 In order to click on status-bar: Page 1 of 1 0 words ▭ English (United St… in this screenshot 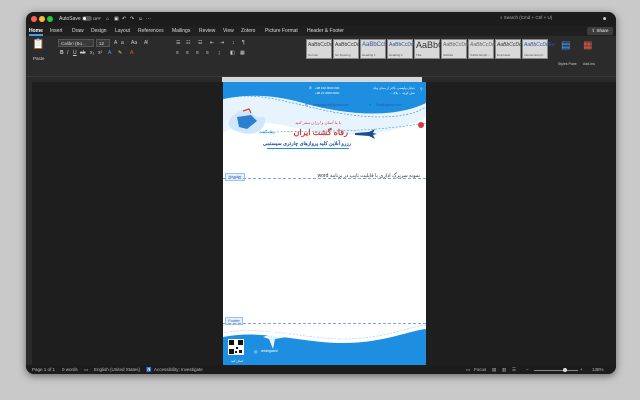, I will do `click(321, 369)`.